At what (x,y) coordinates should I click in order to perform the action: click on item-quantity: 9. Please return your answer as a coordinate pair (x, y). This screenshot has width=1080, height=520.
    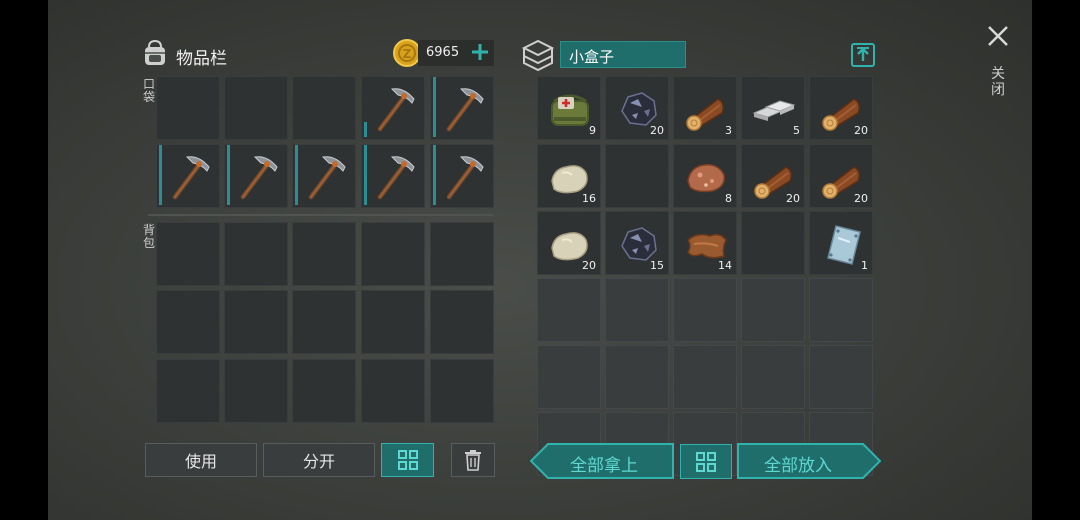
    Looking at the image, I should click on (592, 130).